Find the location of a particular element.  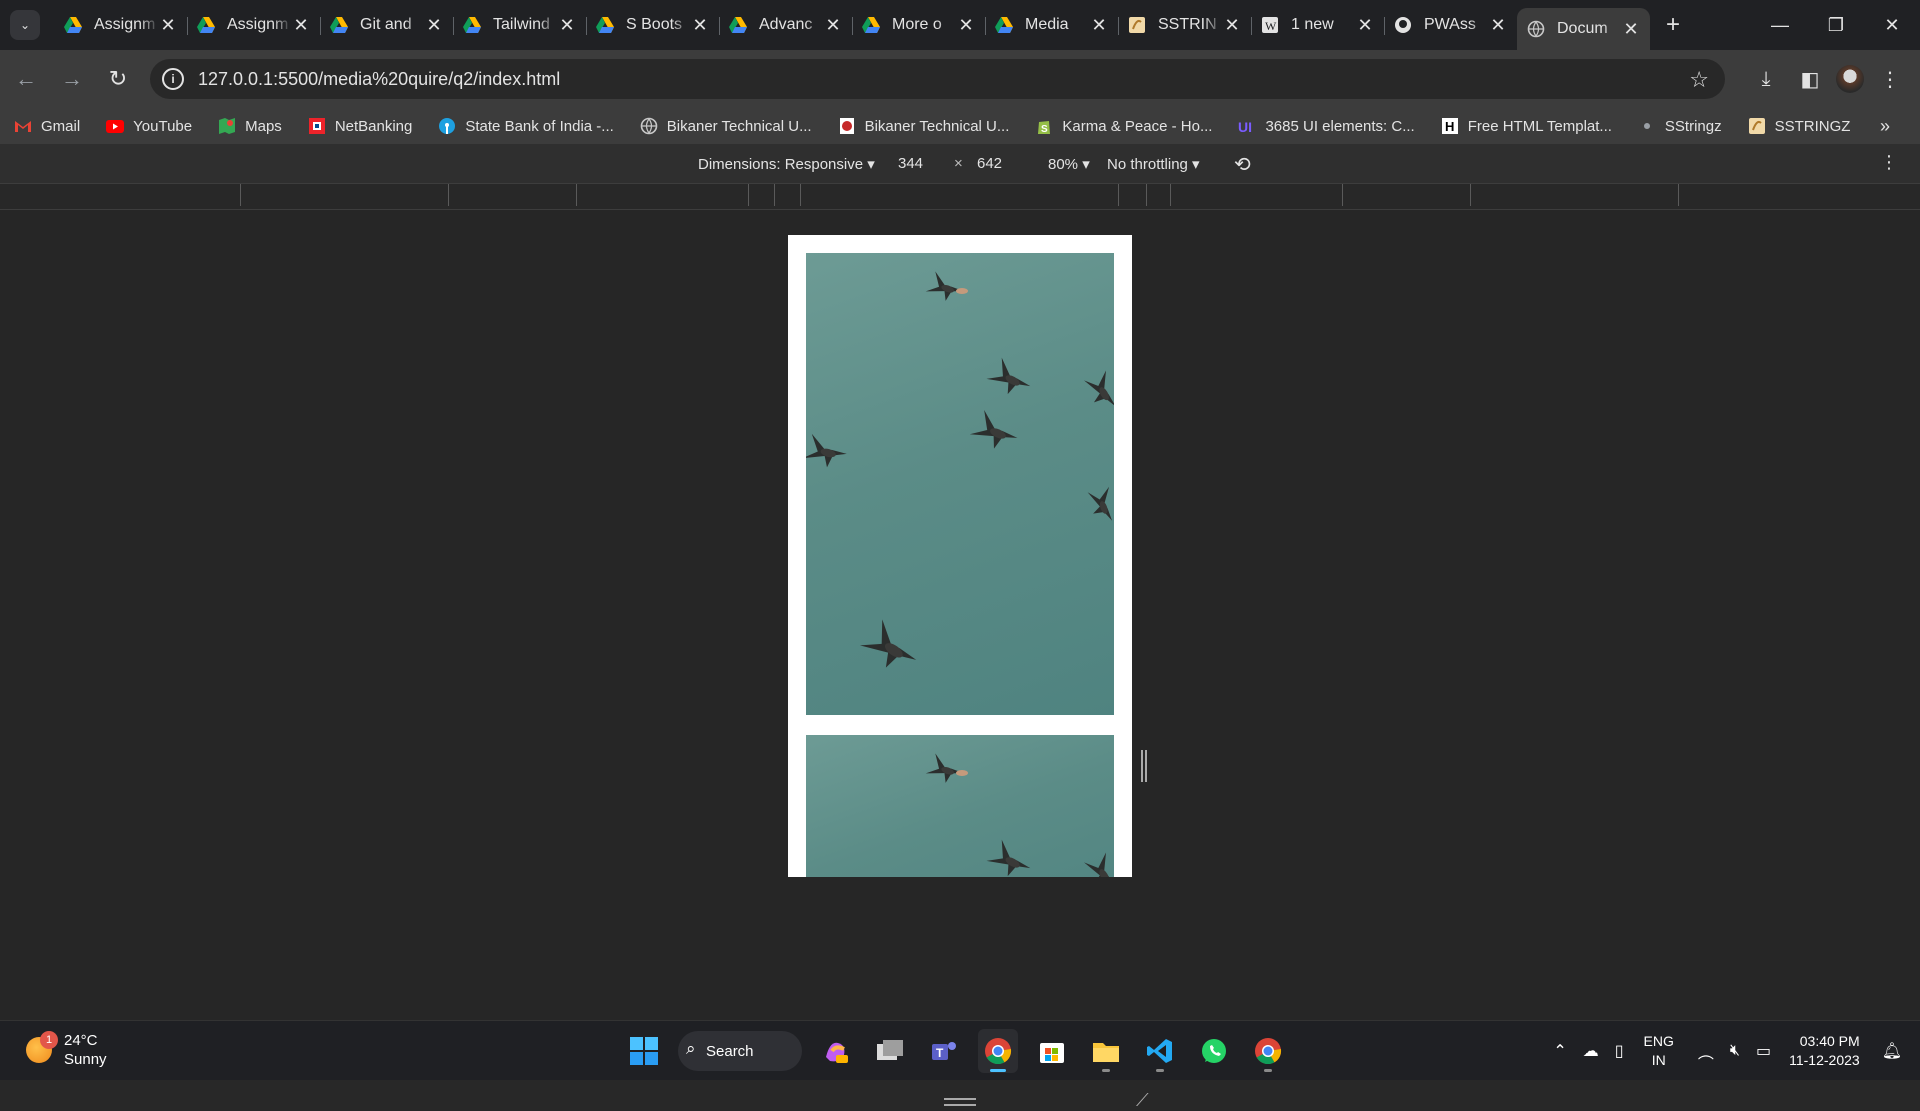

new-tab-button: + is located at coordinates (1673, 25).